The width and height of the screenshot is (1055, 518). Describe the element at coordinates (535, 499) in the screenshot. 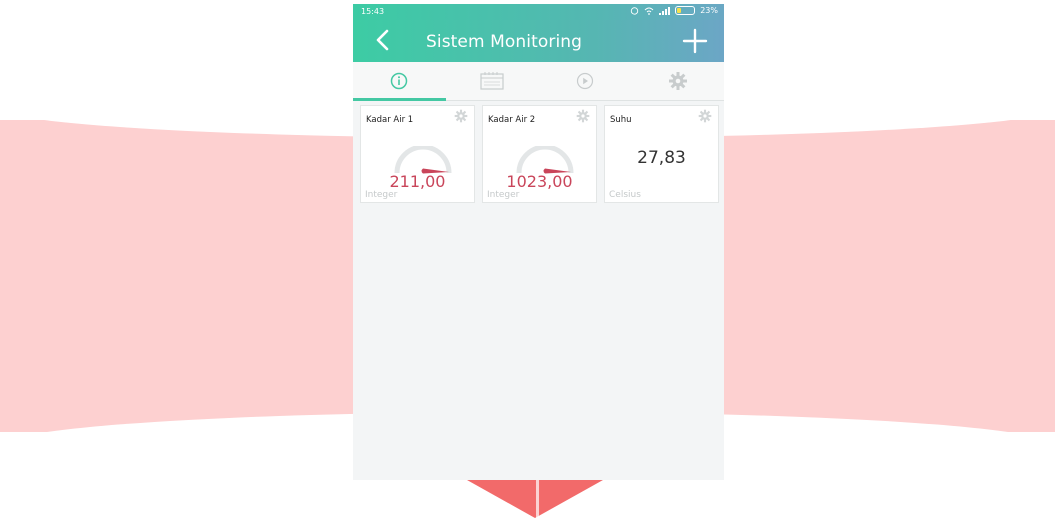

I see `background-arrow` at that location.